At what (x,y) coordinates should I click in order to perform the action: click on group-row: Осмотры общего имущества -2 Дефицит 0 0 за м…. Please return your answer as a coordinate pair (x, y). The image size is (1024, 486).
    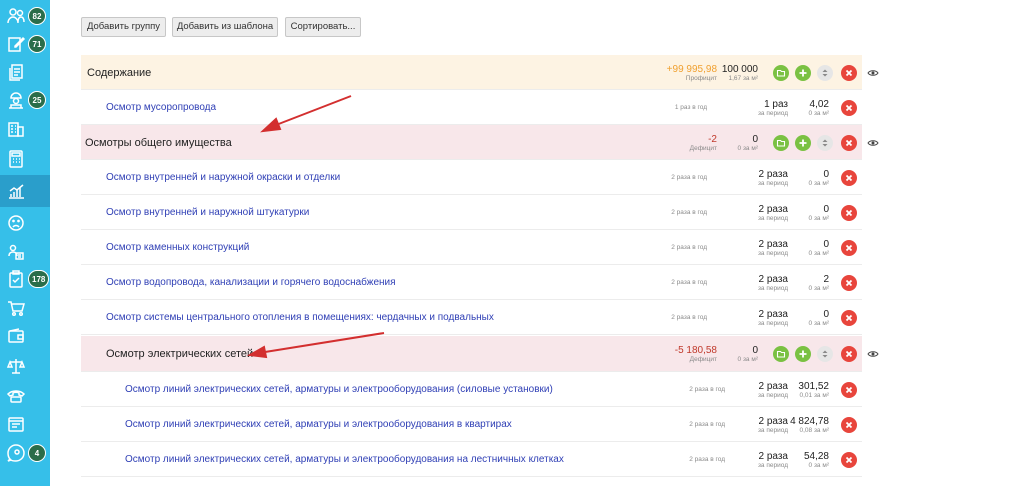
    Looking at the image, I should click on (471, 142).